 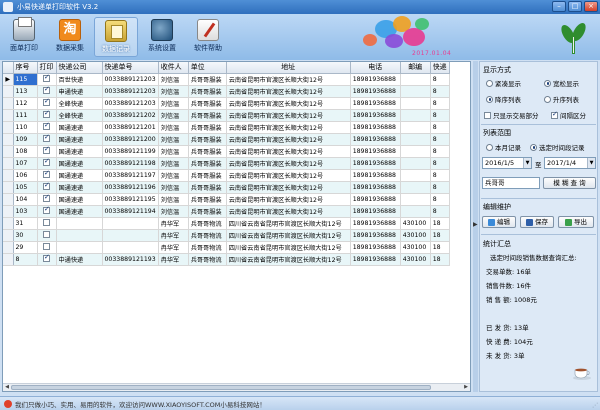 What do you see at coordinates (499, 222) in the screenshot?
I see `edit-button: 编辑` at bounding box center [499, 222].